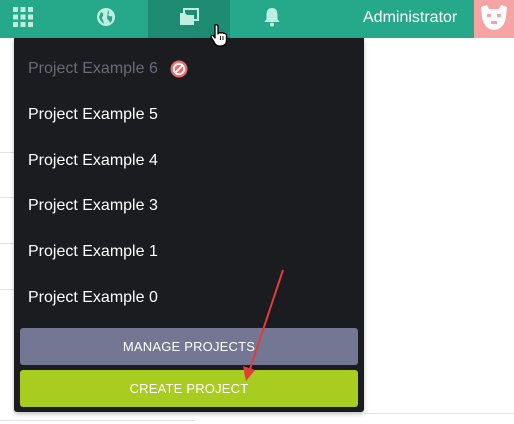 The image size is (514, 424). I want to click on avatar, so click(494, 19).